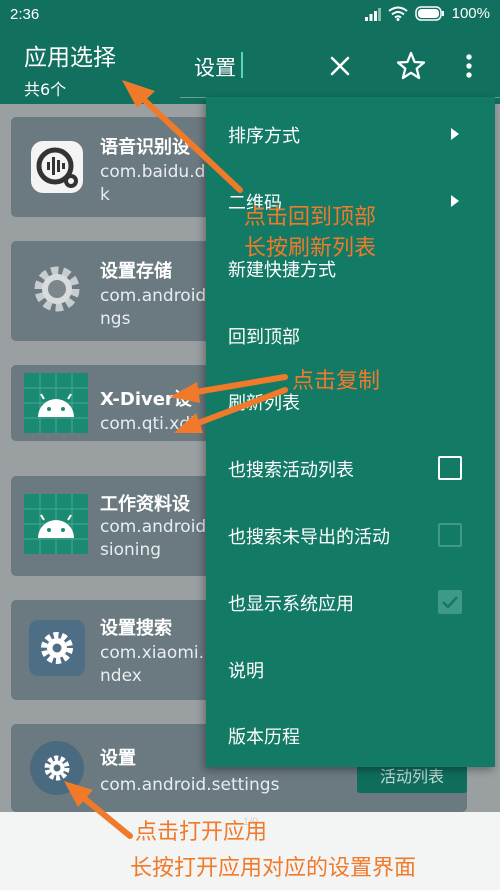 This screenshot has width=500, height=890. I want to click on annotation-copy: 点击复制, so click(336, 381).